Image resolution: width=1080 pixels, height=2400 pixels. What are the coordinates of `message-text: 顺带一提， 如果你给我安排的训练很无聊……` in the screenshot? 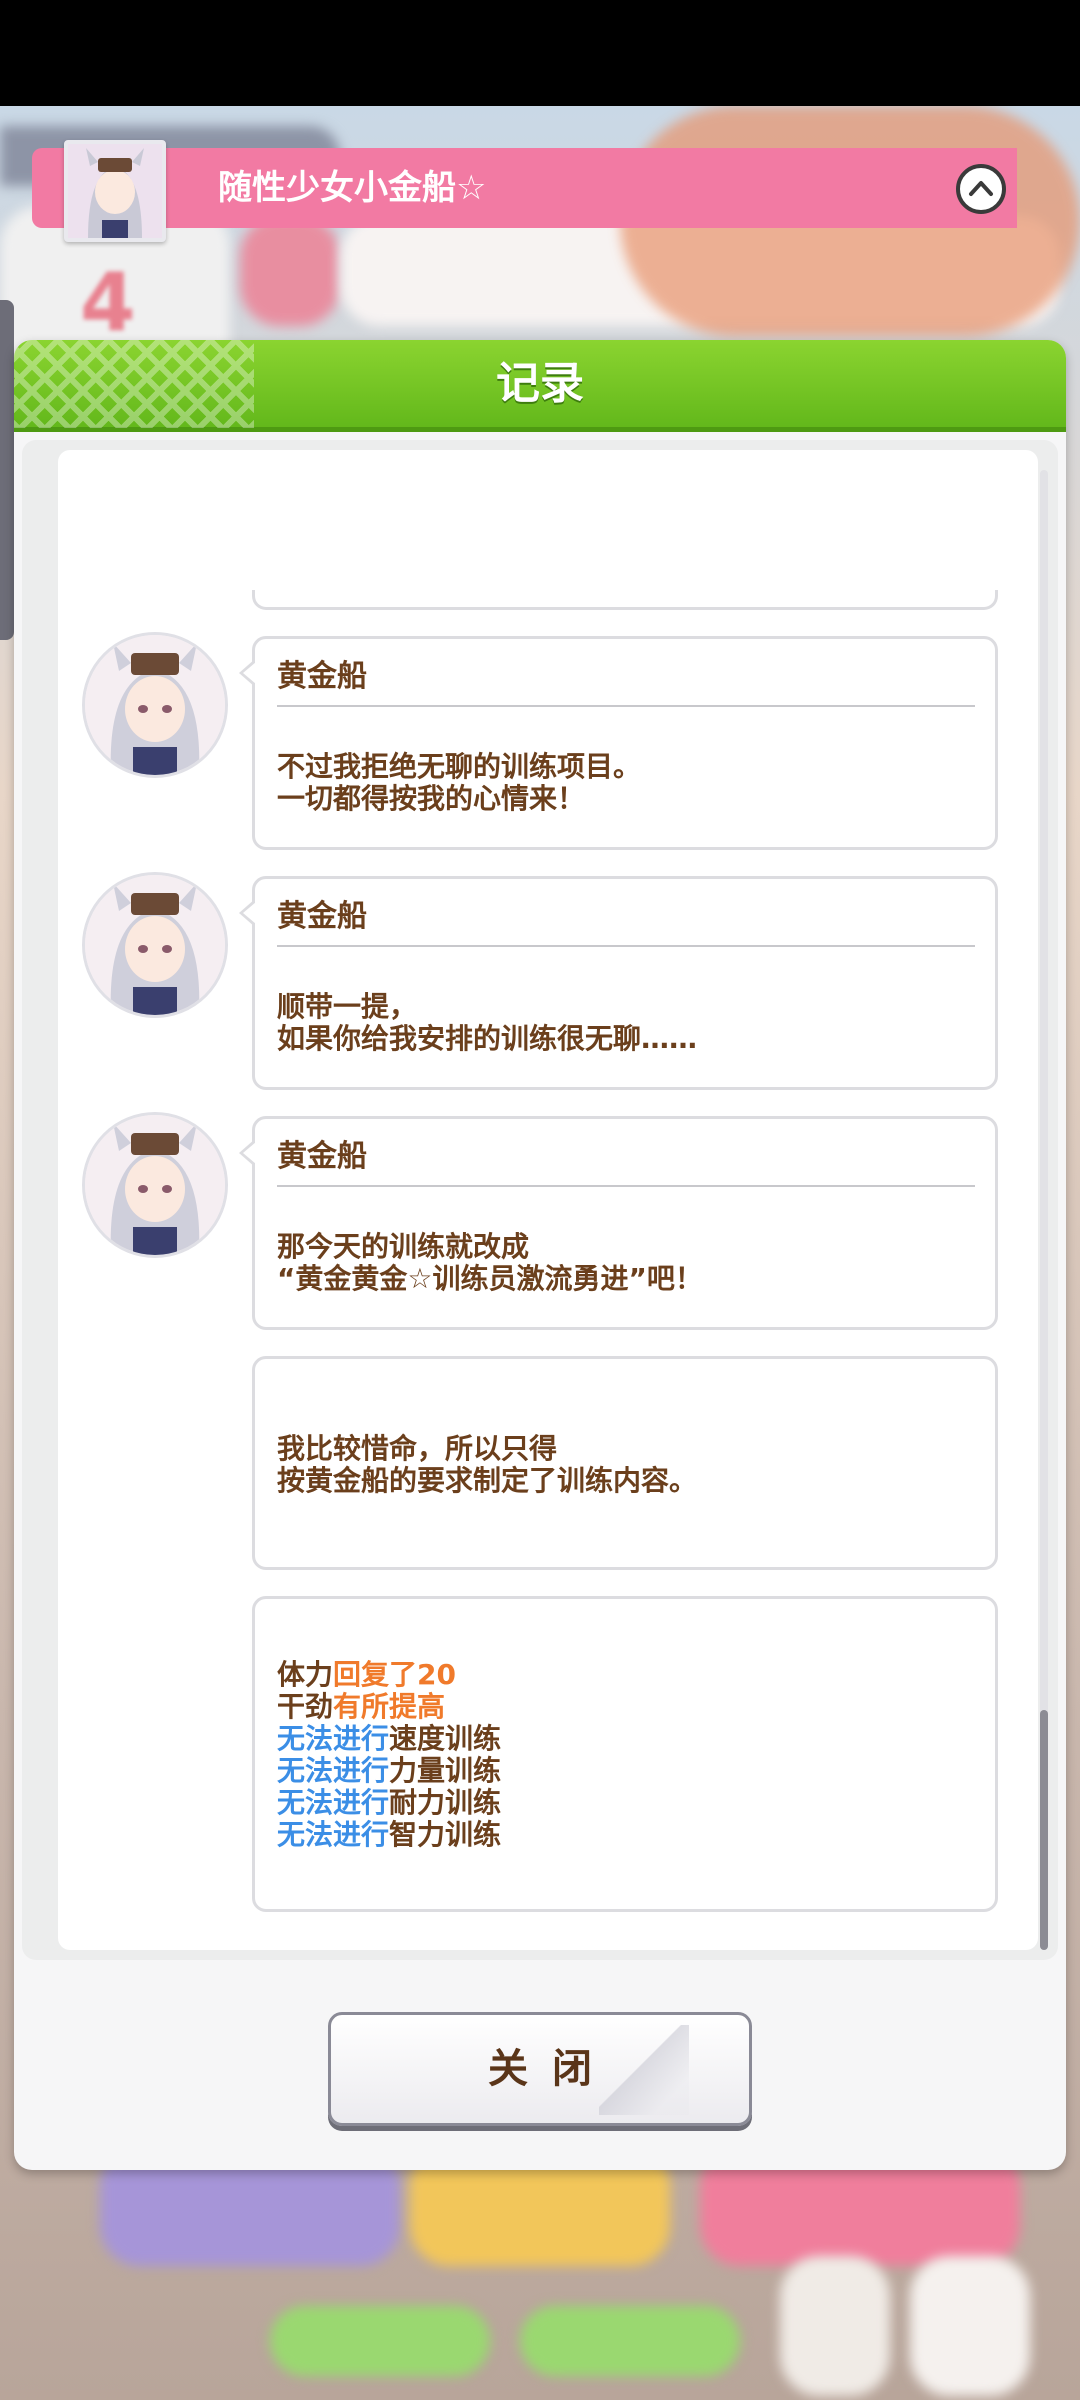 It's located at (487, 1022).